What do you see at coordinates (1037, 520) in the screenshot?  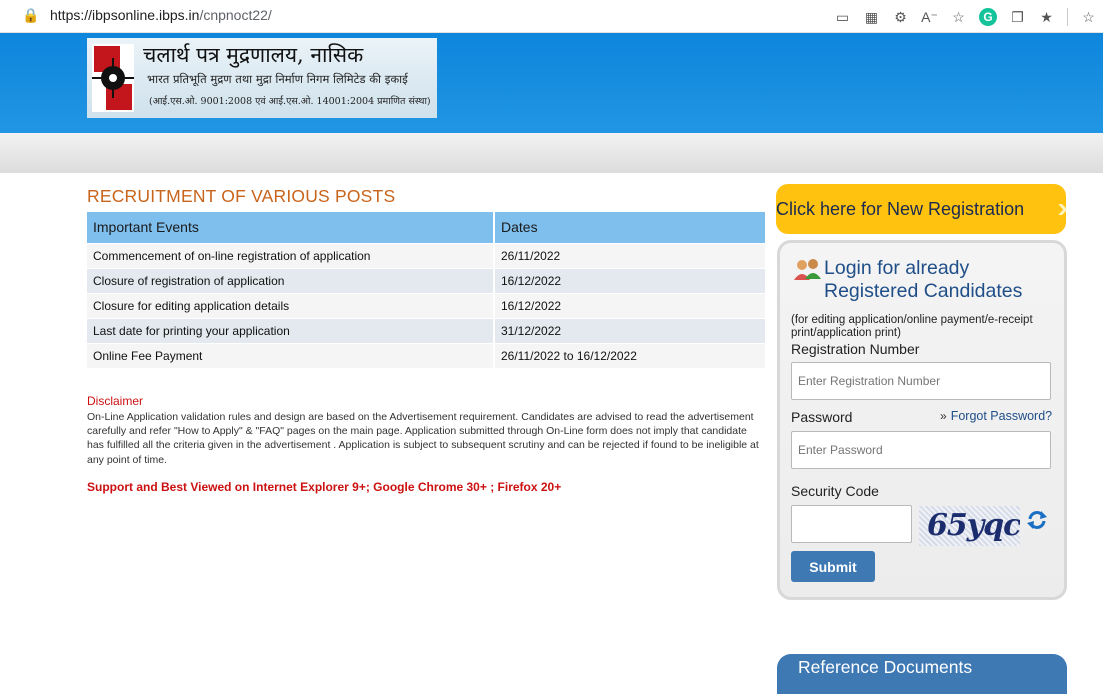 I see `refresh-captcha-icon` at bounding box center [1037, 520].